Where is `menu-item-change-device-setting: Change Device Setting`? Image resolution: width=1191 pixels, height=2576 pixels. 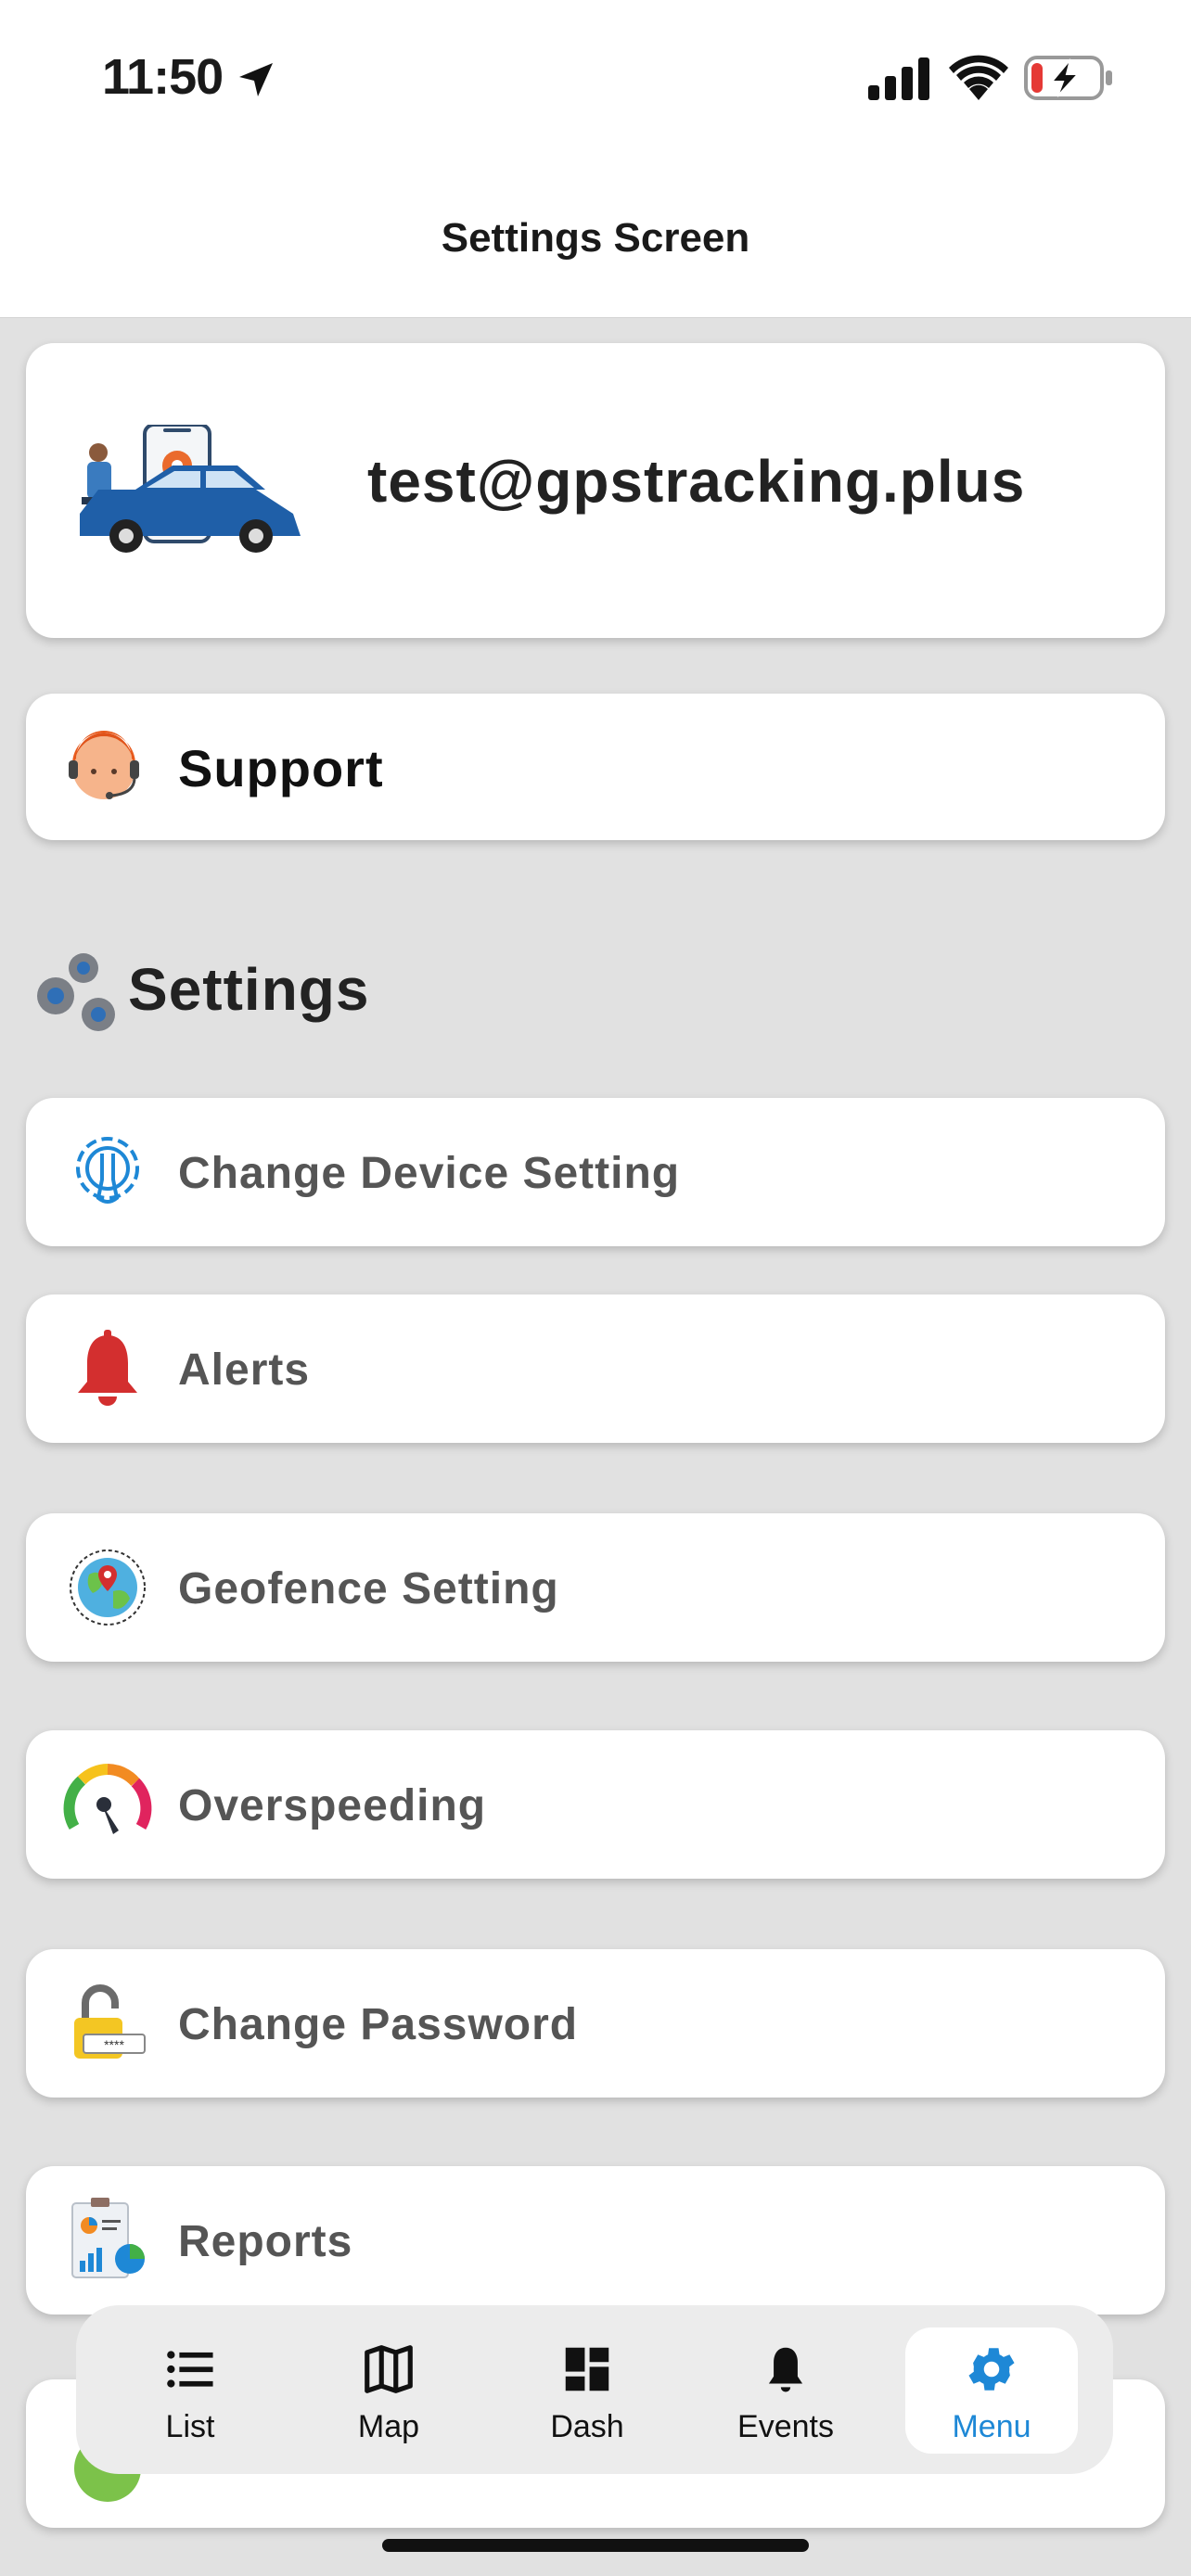
menu-item-change-device-setting: Change Device Setting is located at coordinates (595, 1172).